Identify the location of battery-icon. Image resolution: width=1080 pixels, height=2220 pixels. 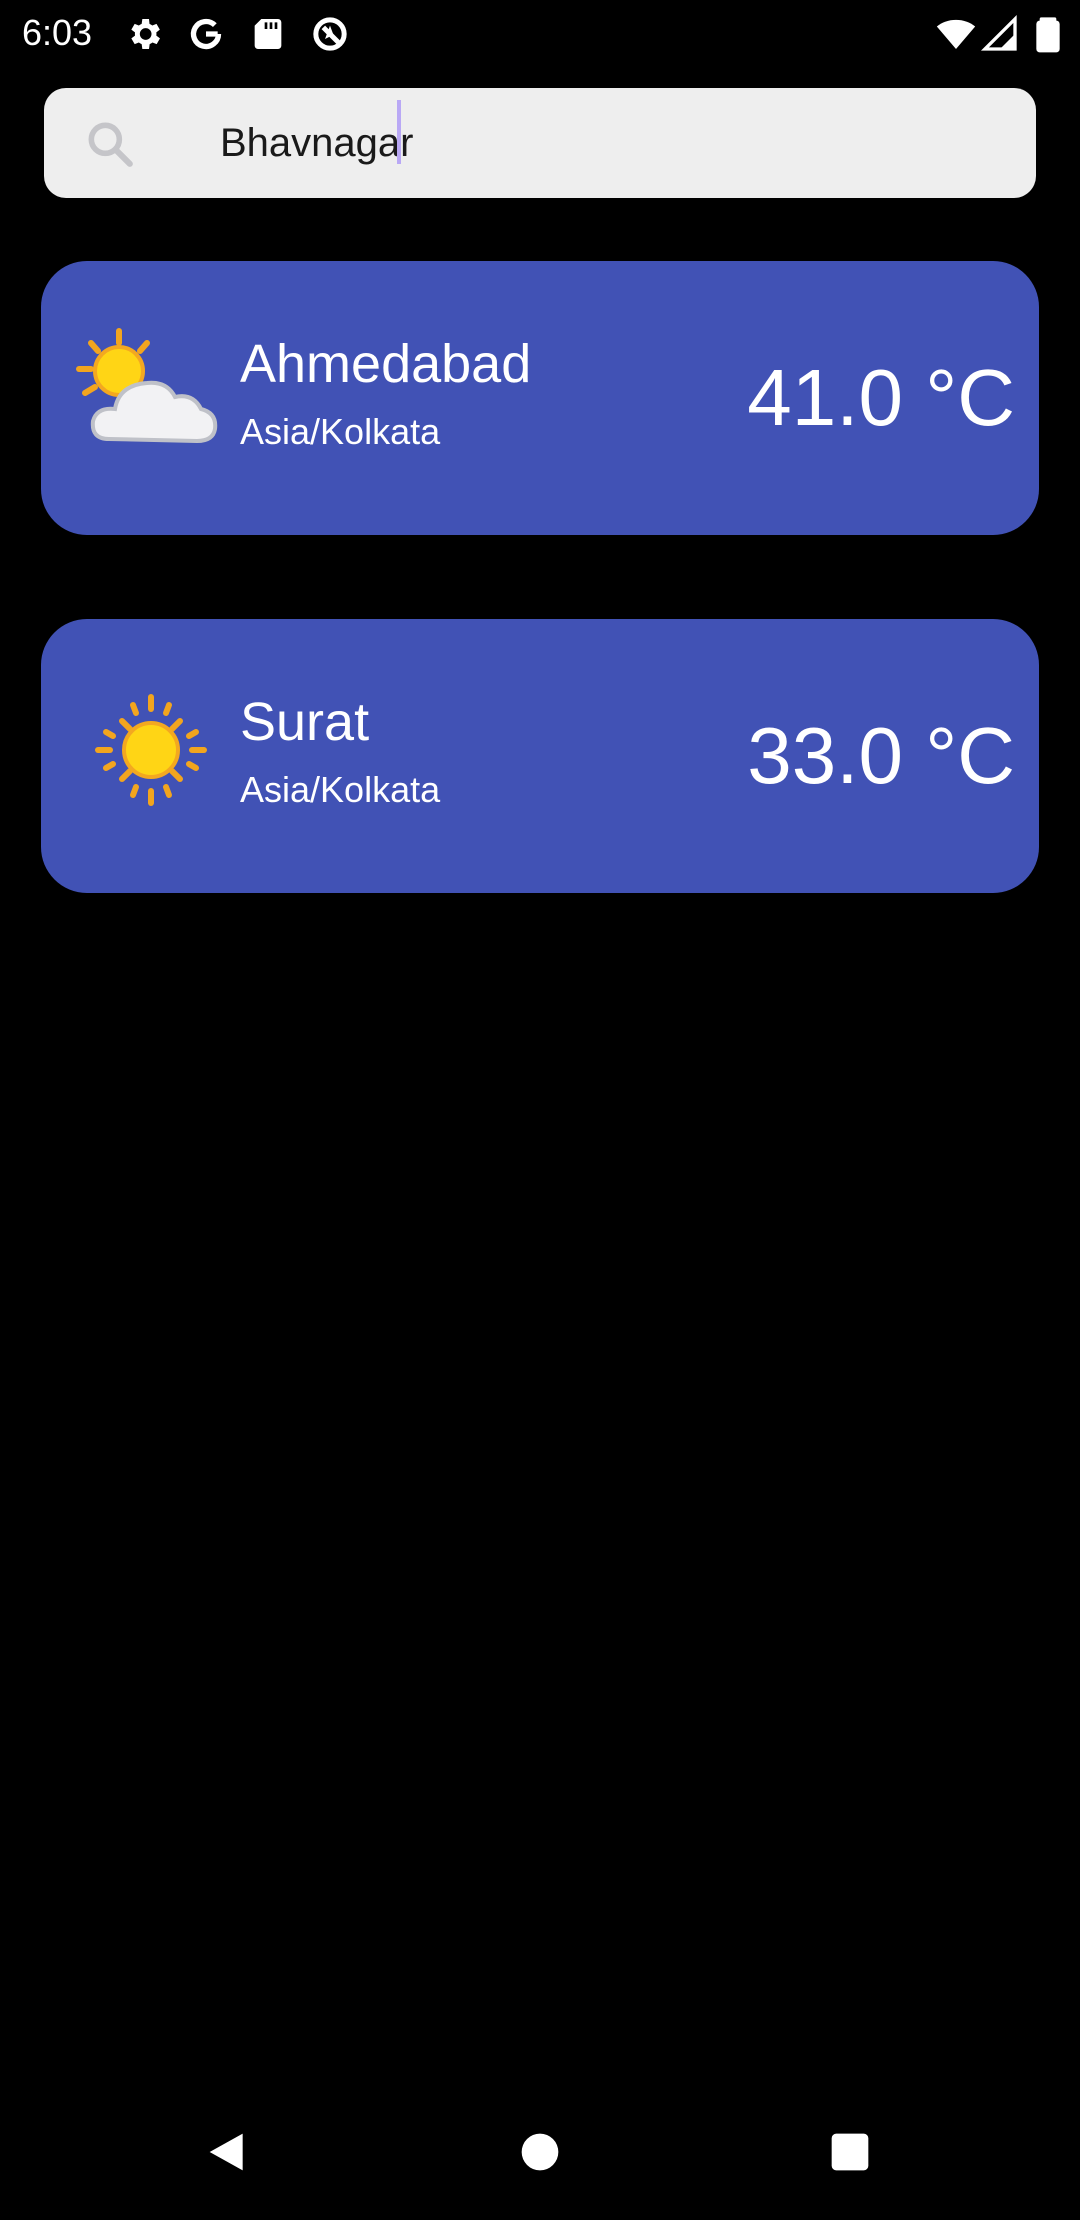
(1048, 34).